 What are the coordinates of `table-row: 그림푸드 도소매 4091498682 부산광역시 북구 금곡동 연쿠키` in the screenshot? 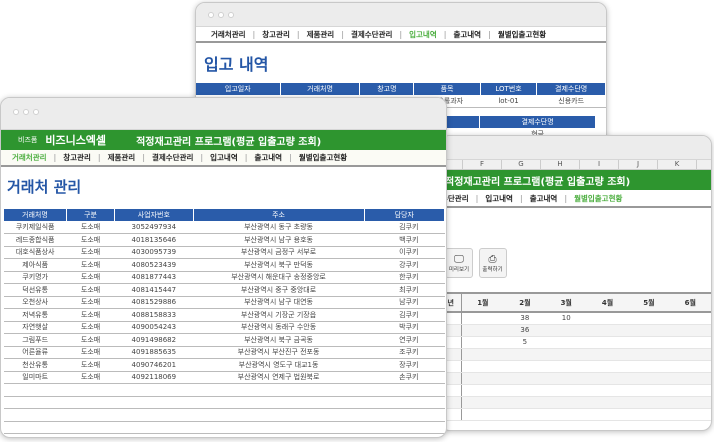 It's located at (224, 340).